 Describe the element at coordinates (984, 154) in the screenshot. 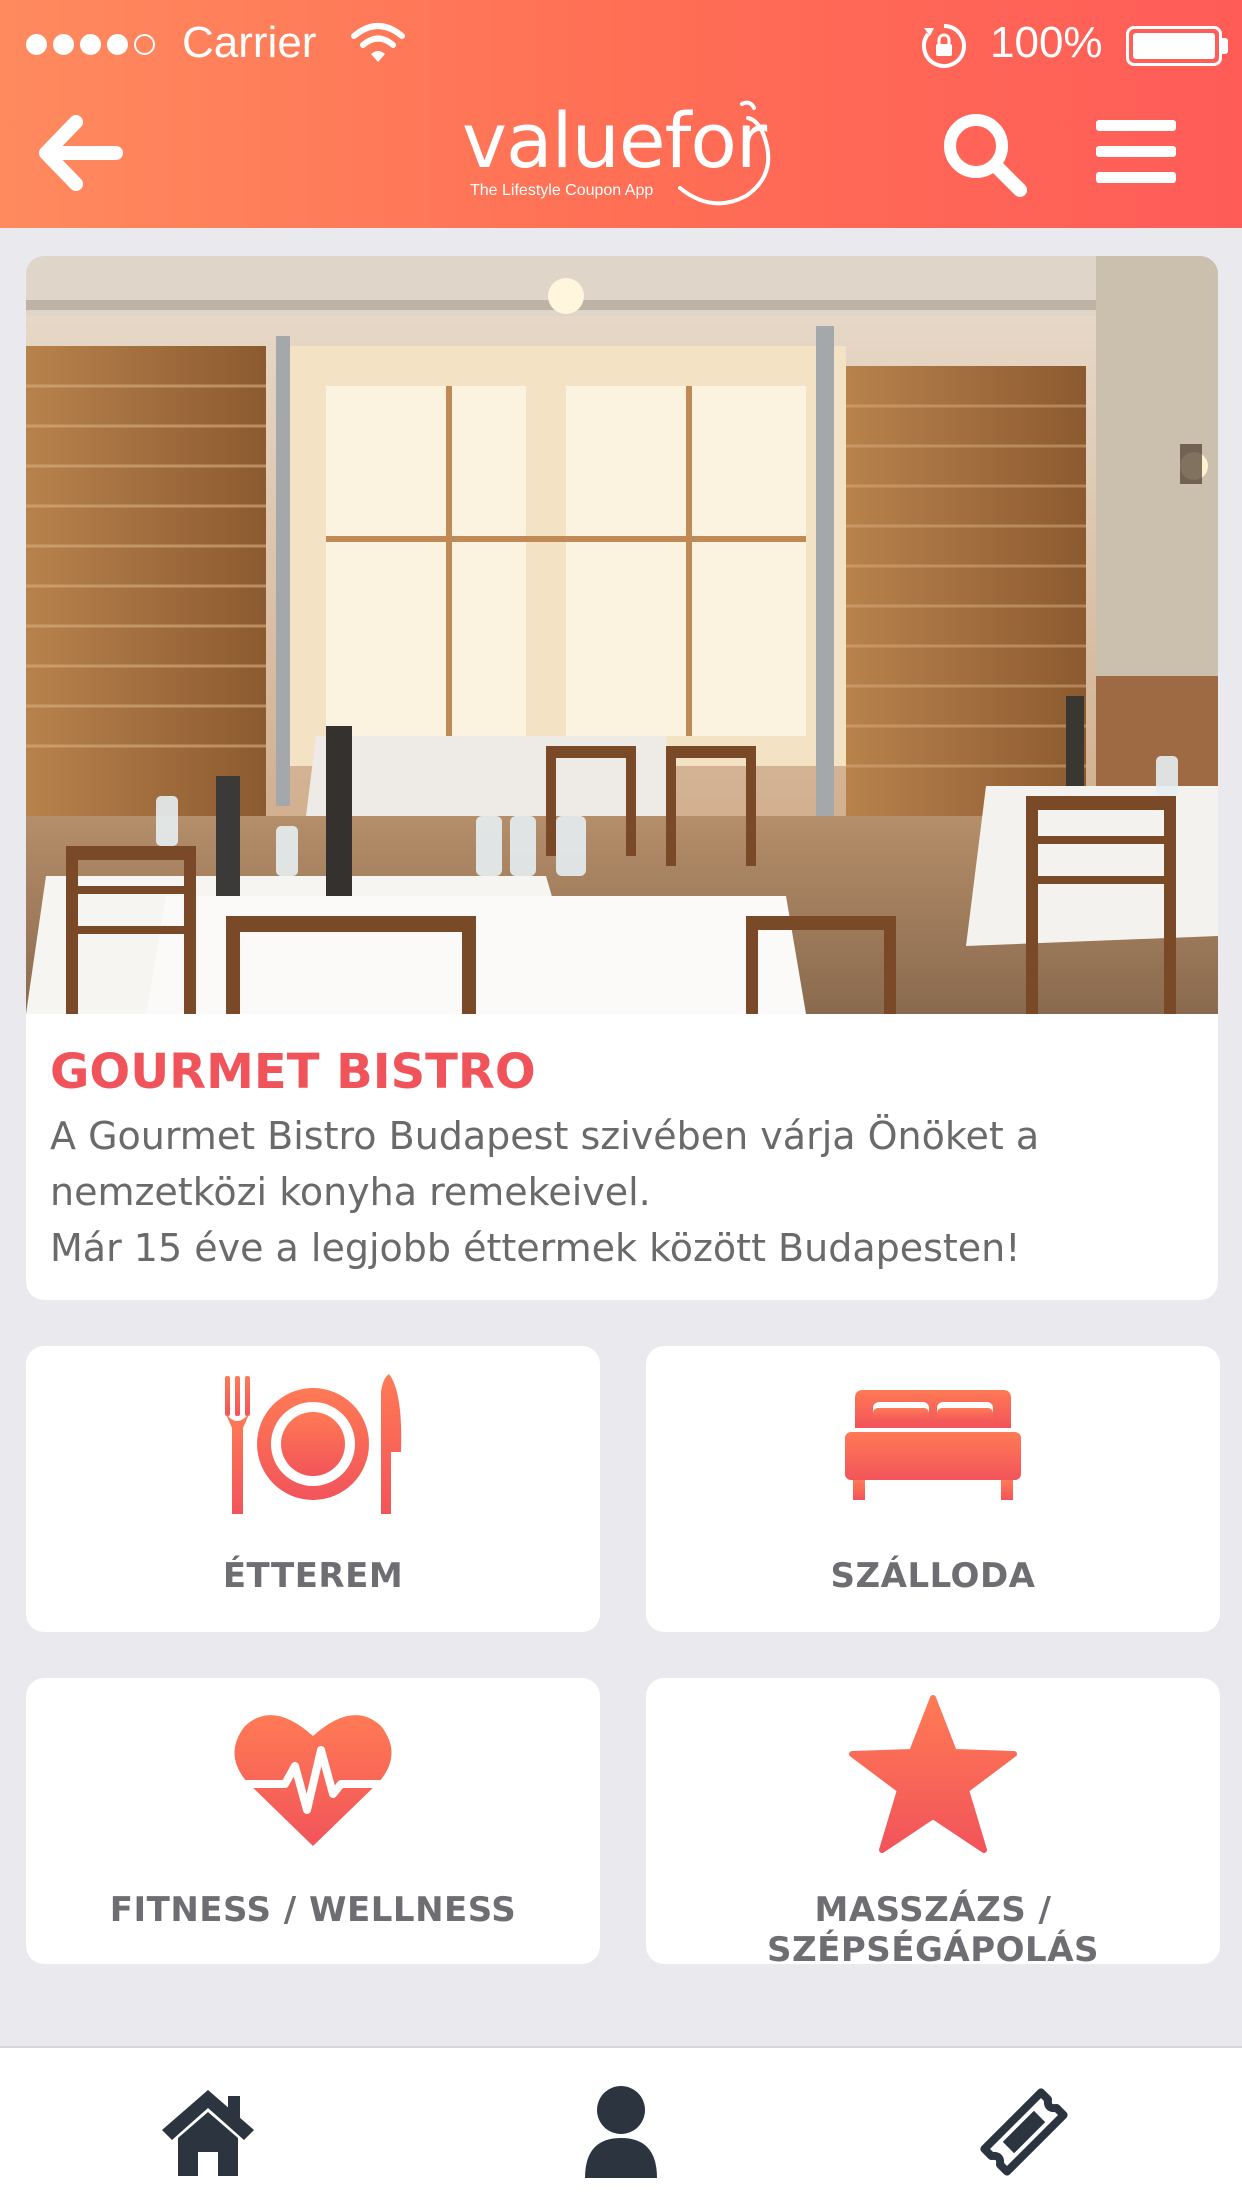

I see `search-icon` at that location.